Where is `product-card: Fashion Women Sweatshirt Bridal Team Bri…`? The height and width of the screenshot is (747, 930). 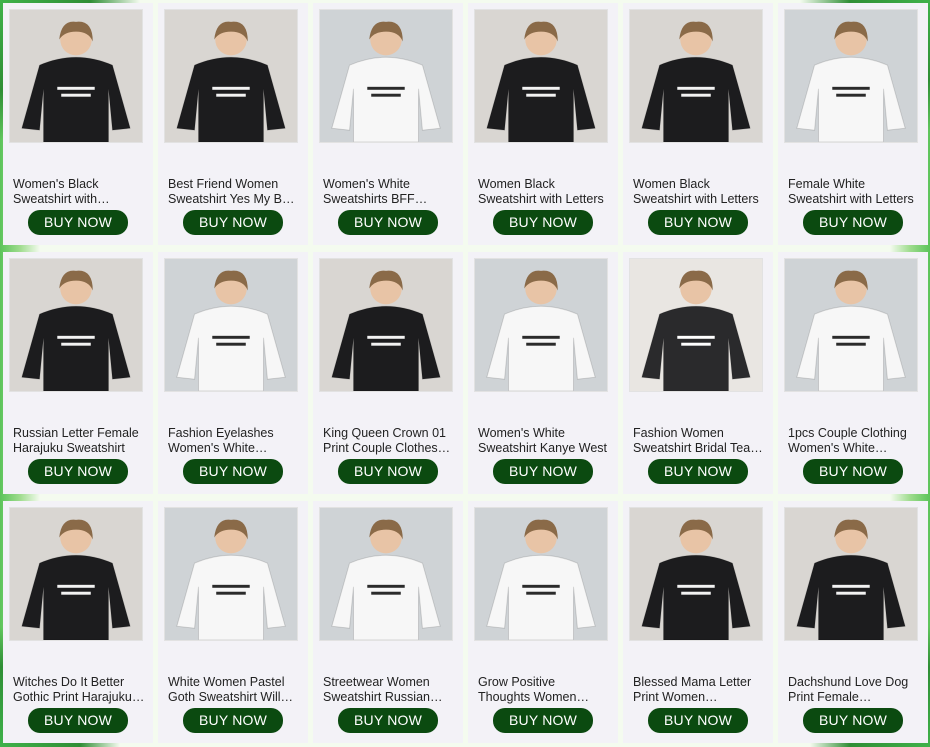
product-card: Fashion Women Sweatshirt Bridal Team Bri… is located at coordinates (698, 373).